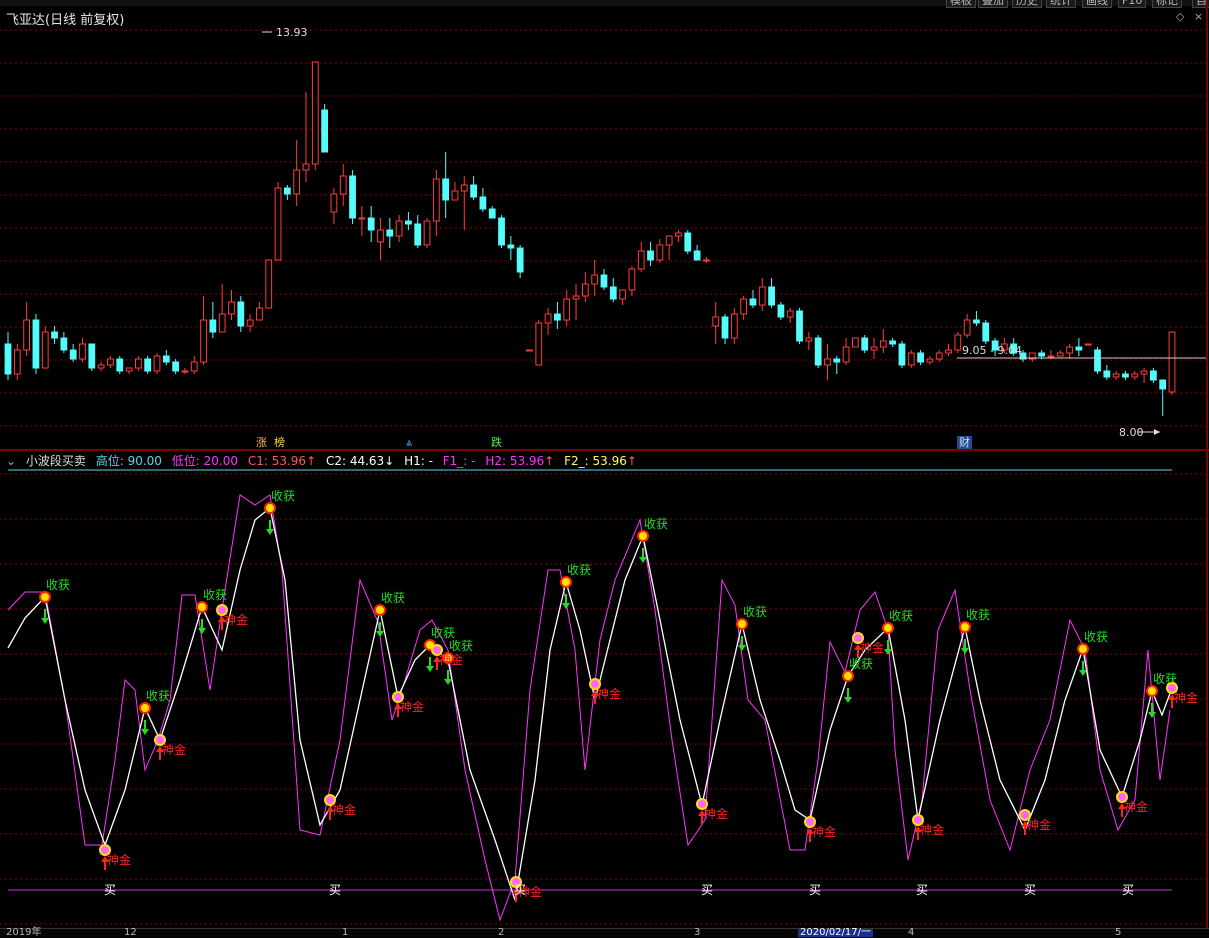 The height and width of the screenshot is (938, 1209). I want to click on event-tag-arrow-icon: ⩓, so click(409, 442).